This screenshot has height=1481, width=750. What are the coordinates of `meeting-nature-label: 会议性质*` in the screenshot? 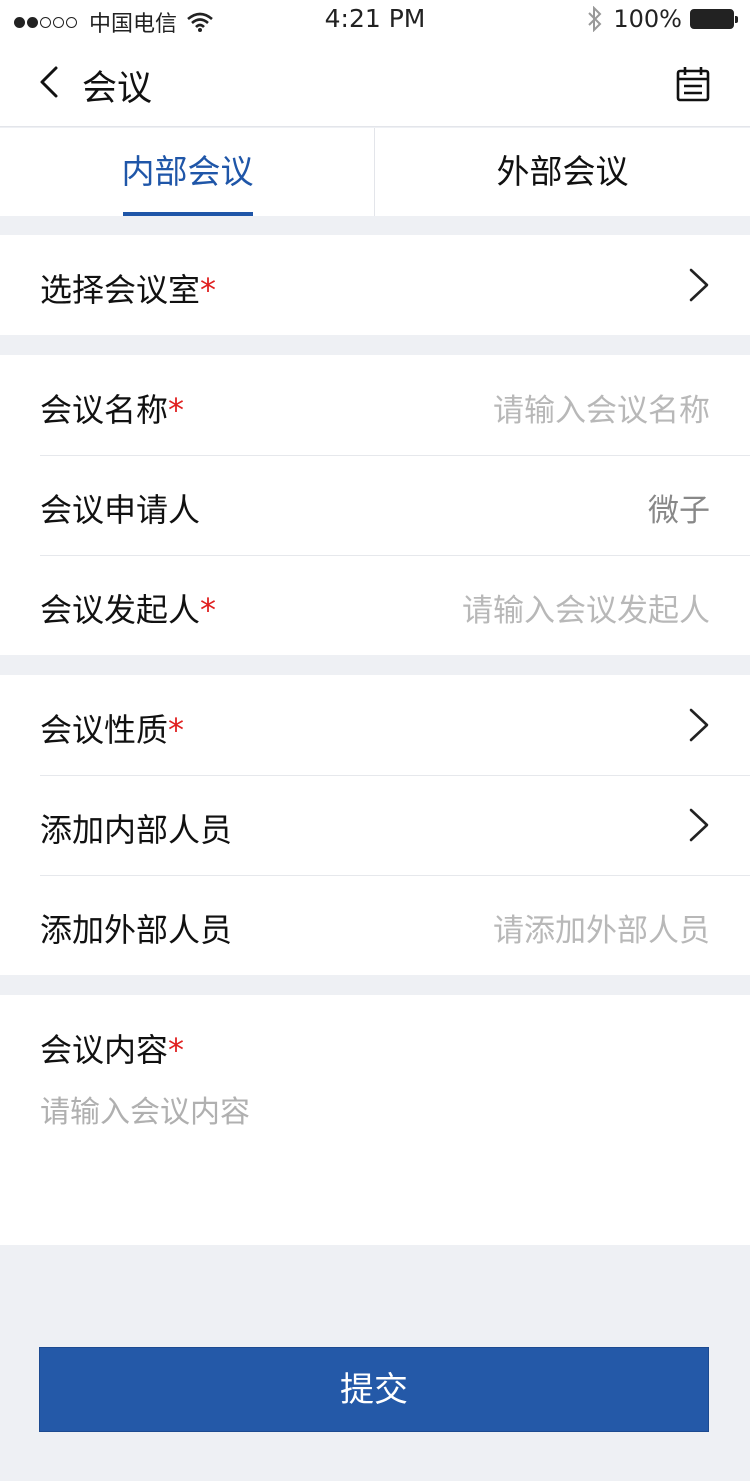 It's located at (112, 730).